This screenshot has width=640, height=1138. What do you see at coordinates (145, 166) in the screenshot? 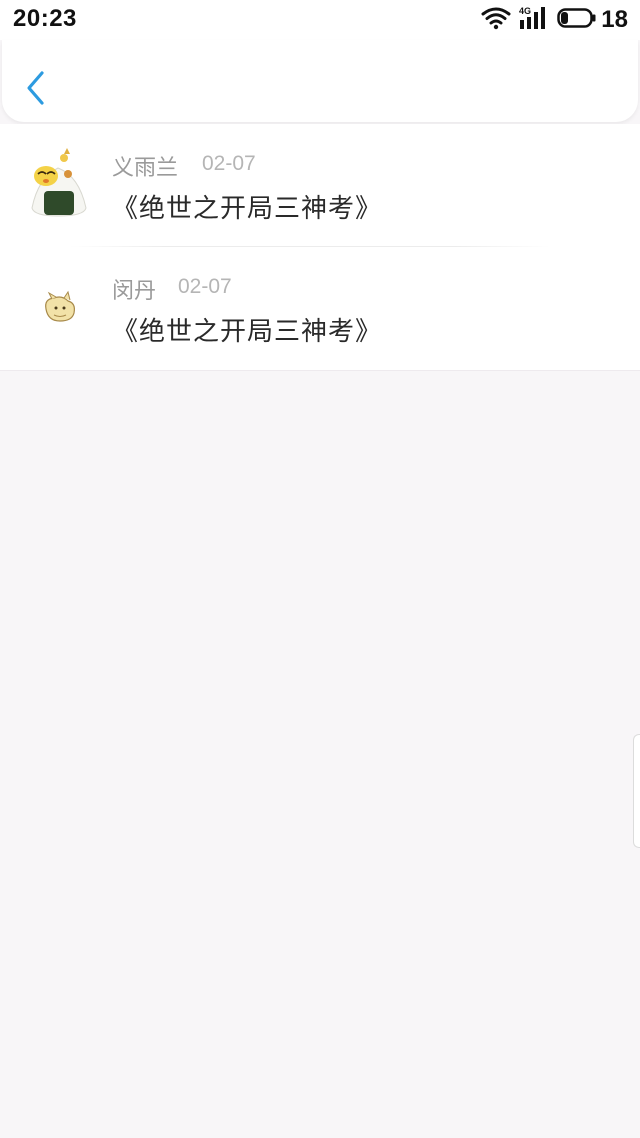
I see `comment-user-name: 义雨兰` at bounding box center [145, 166].